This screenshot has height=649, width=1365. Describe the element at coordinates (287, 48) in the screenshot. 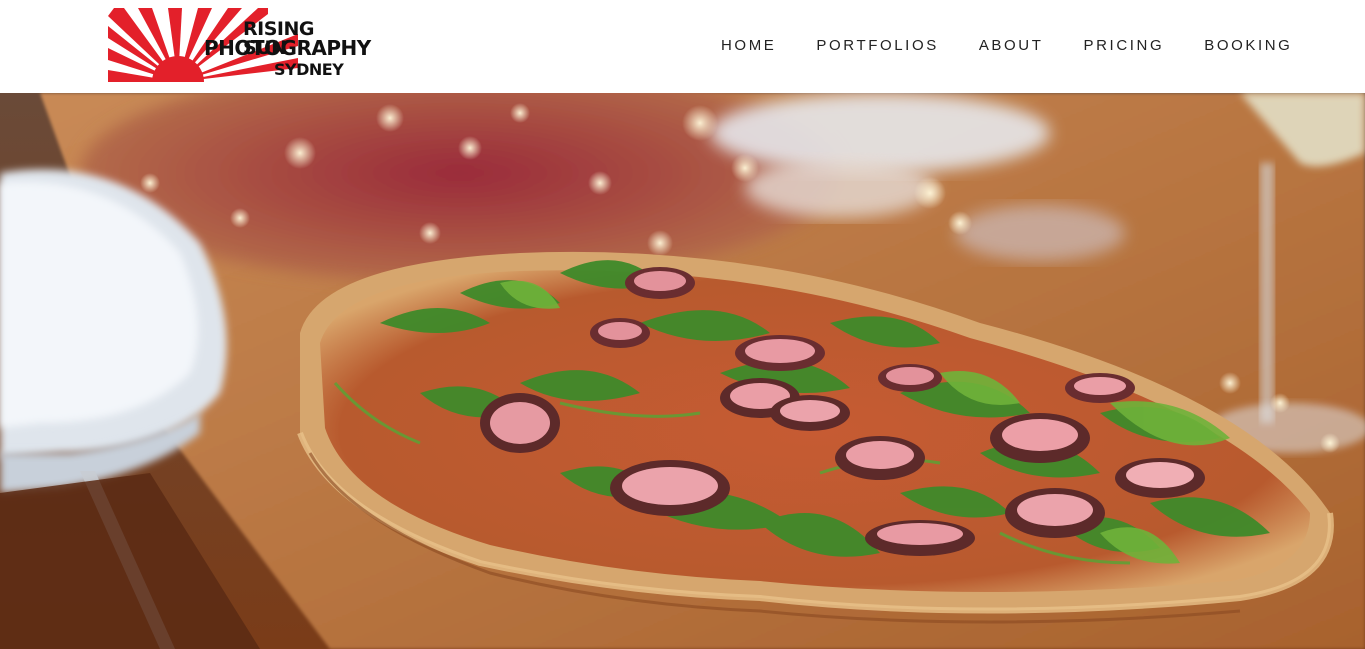

I see `logo-line-2: PHOTOGRAPHY` at that location.